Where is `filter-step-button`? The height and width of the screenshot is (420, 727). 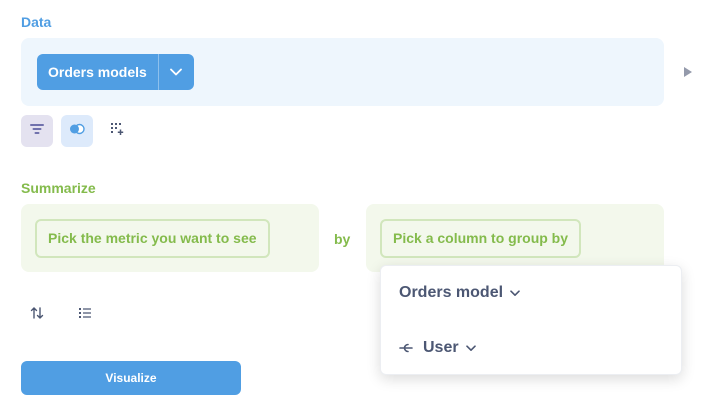
filter-step-button is located at coordinates (37, 131).